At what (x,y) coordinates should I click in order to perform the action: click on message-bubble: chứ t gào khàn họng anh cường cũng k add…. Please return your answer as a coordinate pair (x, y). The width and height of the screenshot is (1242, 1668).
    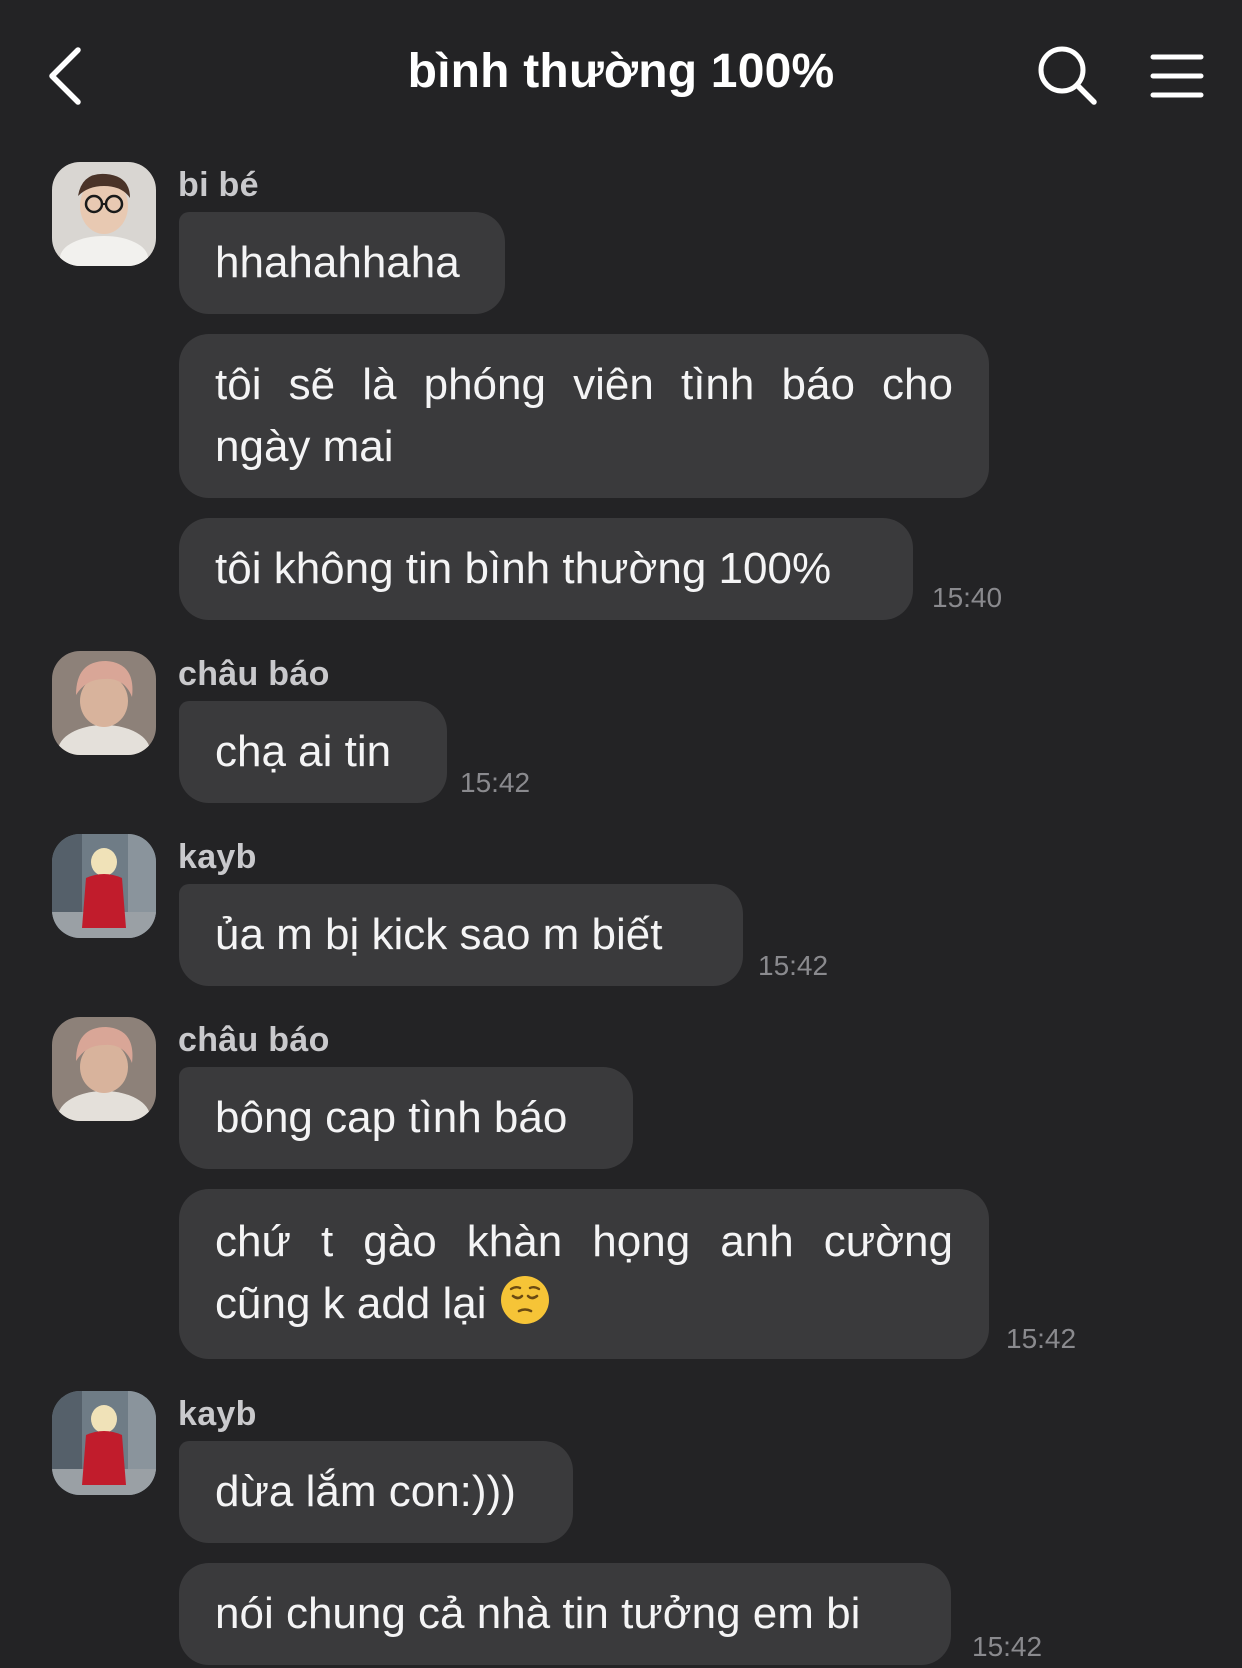
    Looking at the image, I should click on (584, 1274).